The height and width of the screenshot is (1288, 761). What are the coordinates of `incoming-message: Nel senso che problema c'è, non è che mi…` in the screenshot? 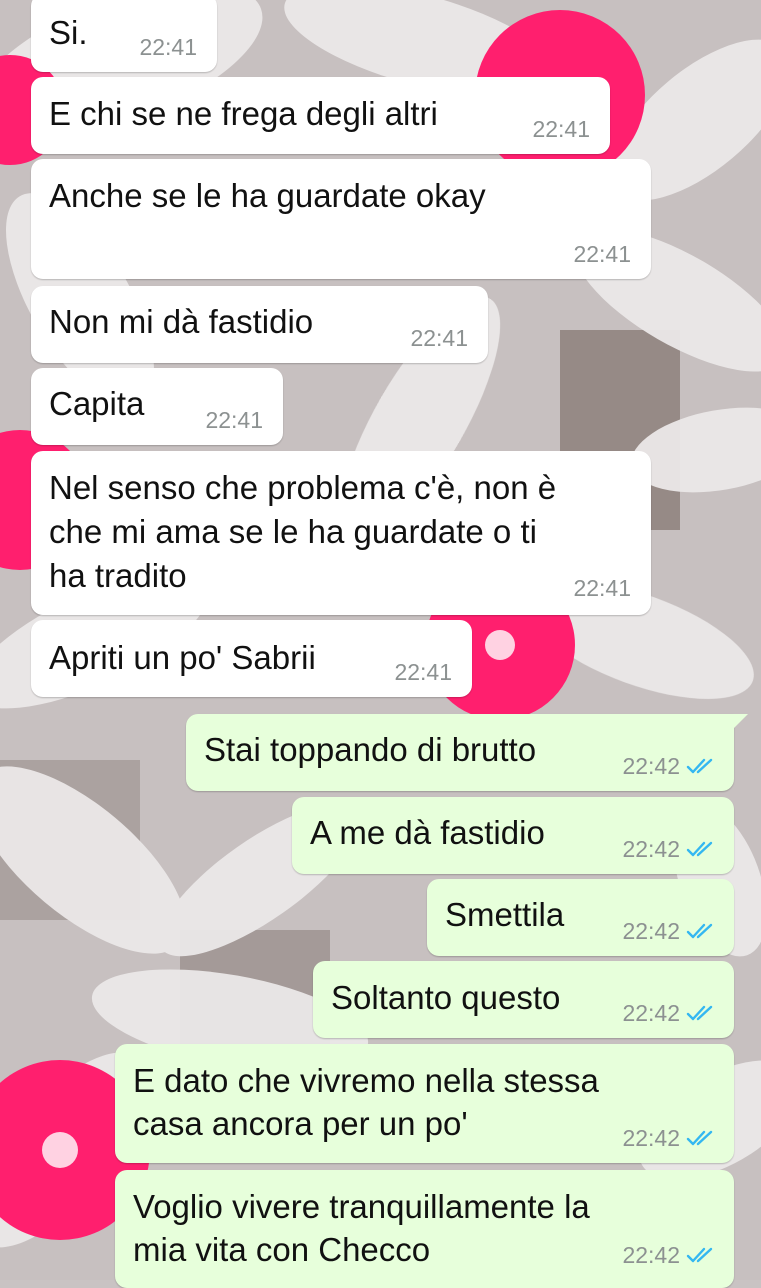 It's located at (341, 533).